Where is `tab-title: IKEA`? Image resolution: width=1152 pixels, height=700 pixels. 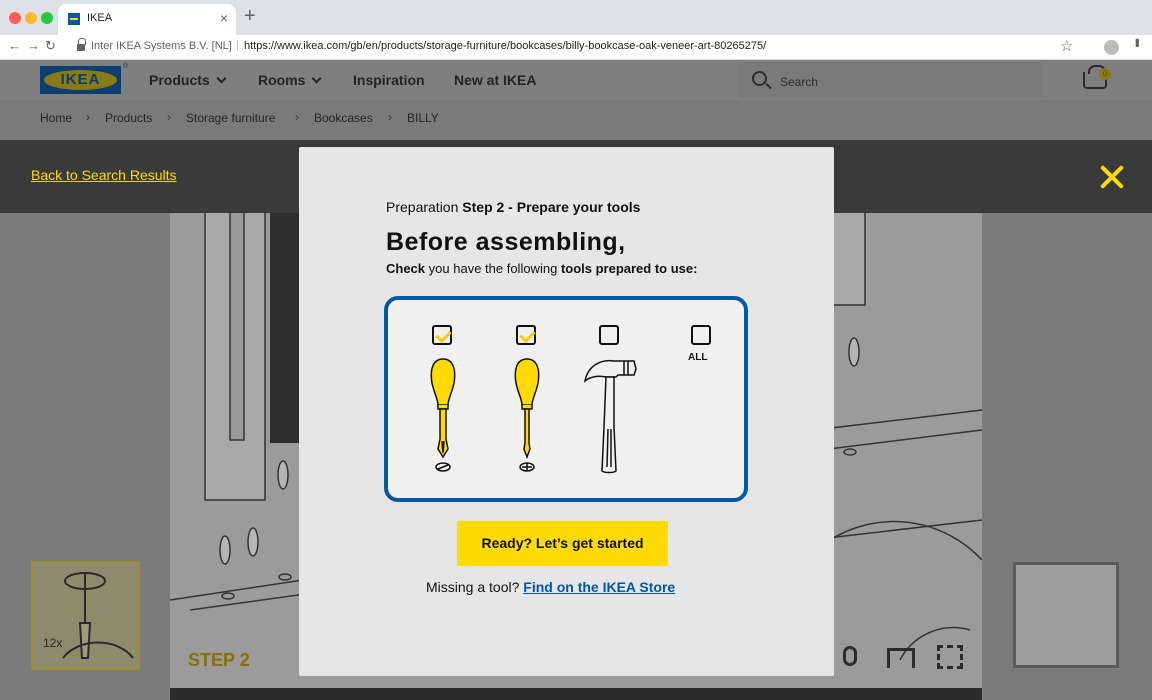
tab-title: IKEA is located at coordinates (100, 18).